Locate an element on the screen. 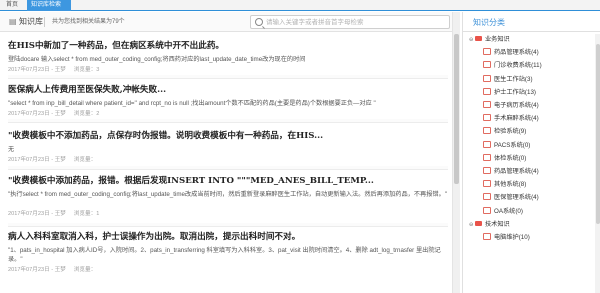  tree-item: 检验系统(9) is located at coordinates (504, 132).